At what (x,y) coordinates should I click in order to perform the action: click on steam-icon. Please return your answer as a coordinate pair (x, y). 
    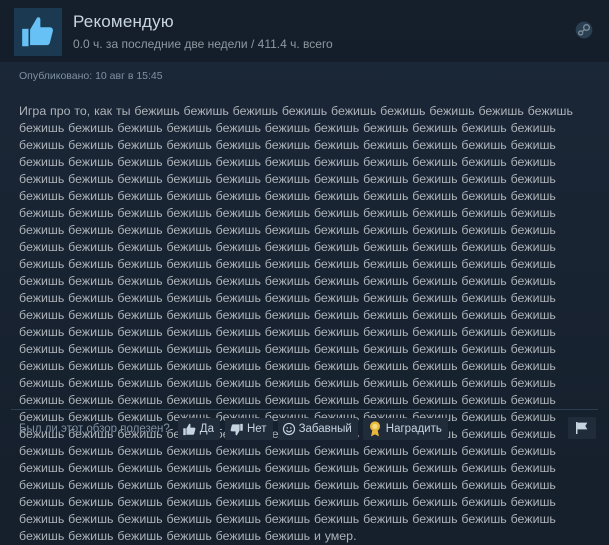
    Looking at the image, I should click on (584, 30).